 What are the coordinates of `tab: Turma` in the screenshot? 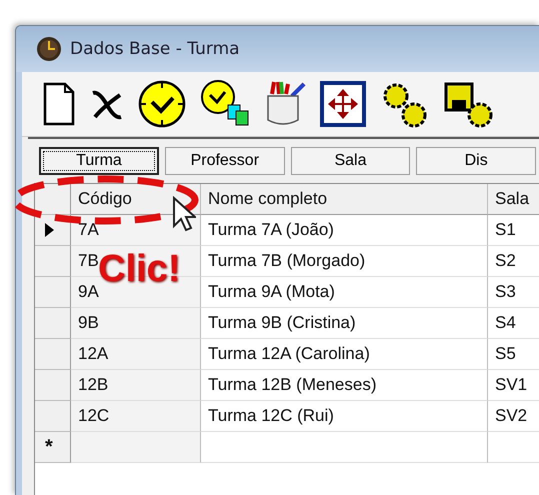 It's located at (99, 161).